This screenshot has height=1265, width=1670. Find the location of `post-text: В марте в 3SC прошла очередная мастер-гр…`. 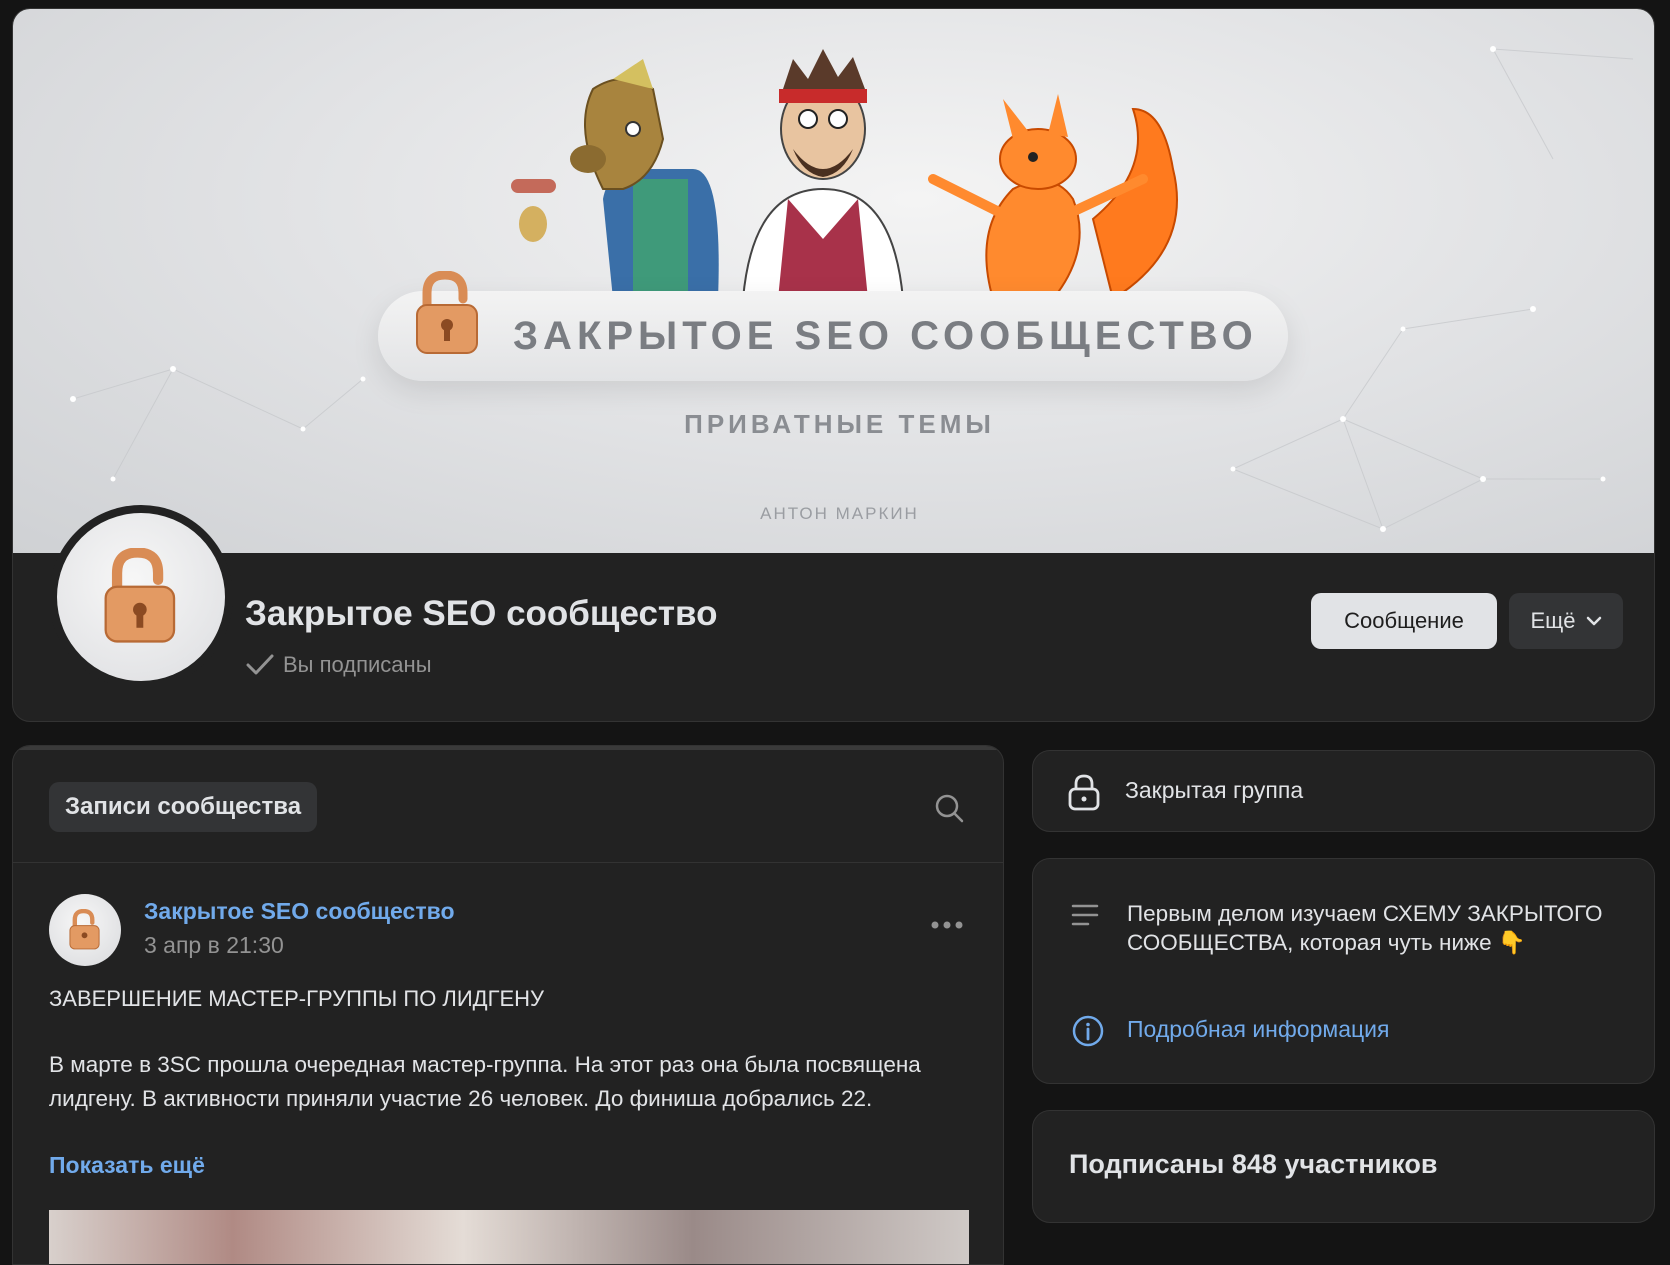

post-text: В марте в 3SC прошла очередная мастер-гр… is located at coordinates (485, 1081).